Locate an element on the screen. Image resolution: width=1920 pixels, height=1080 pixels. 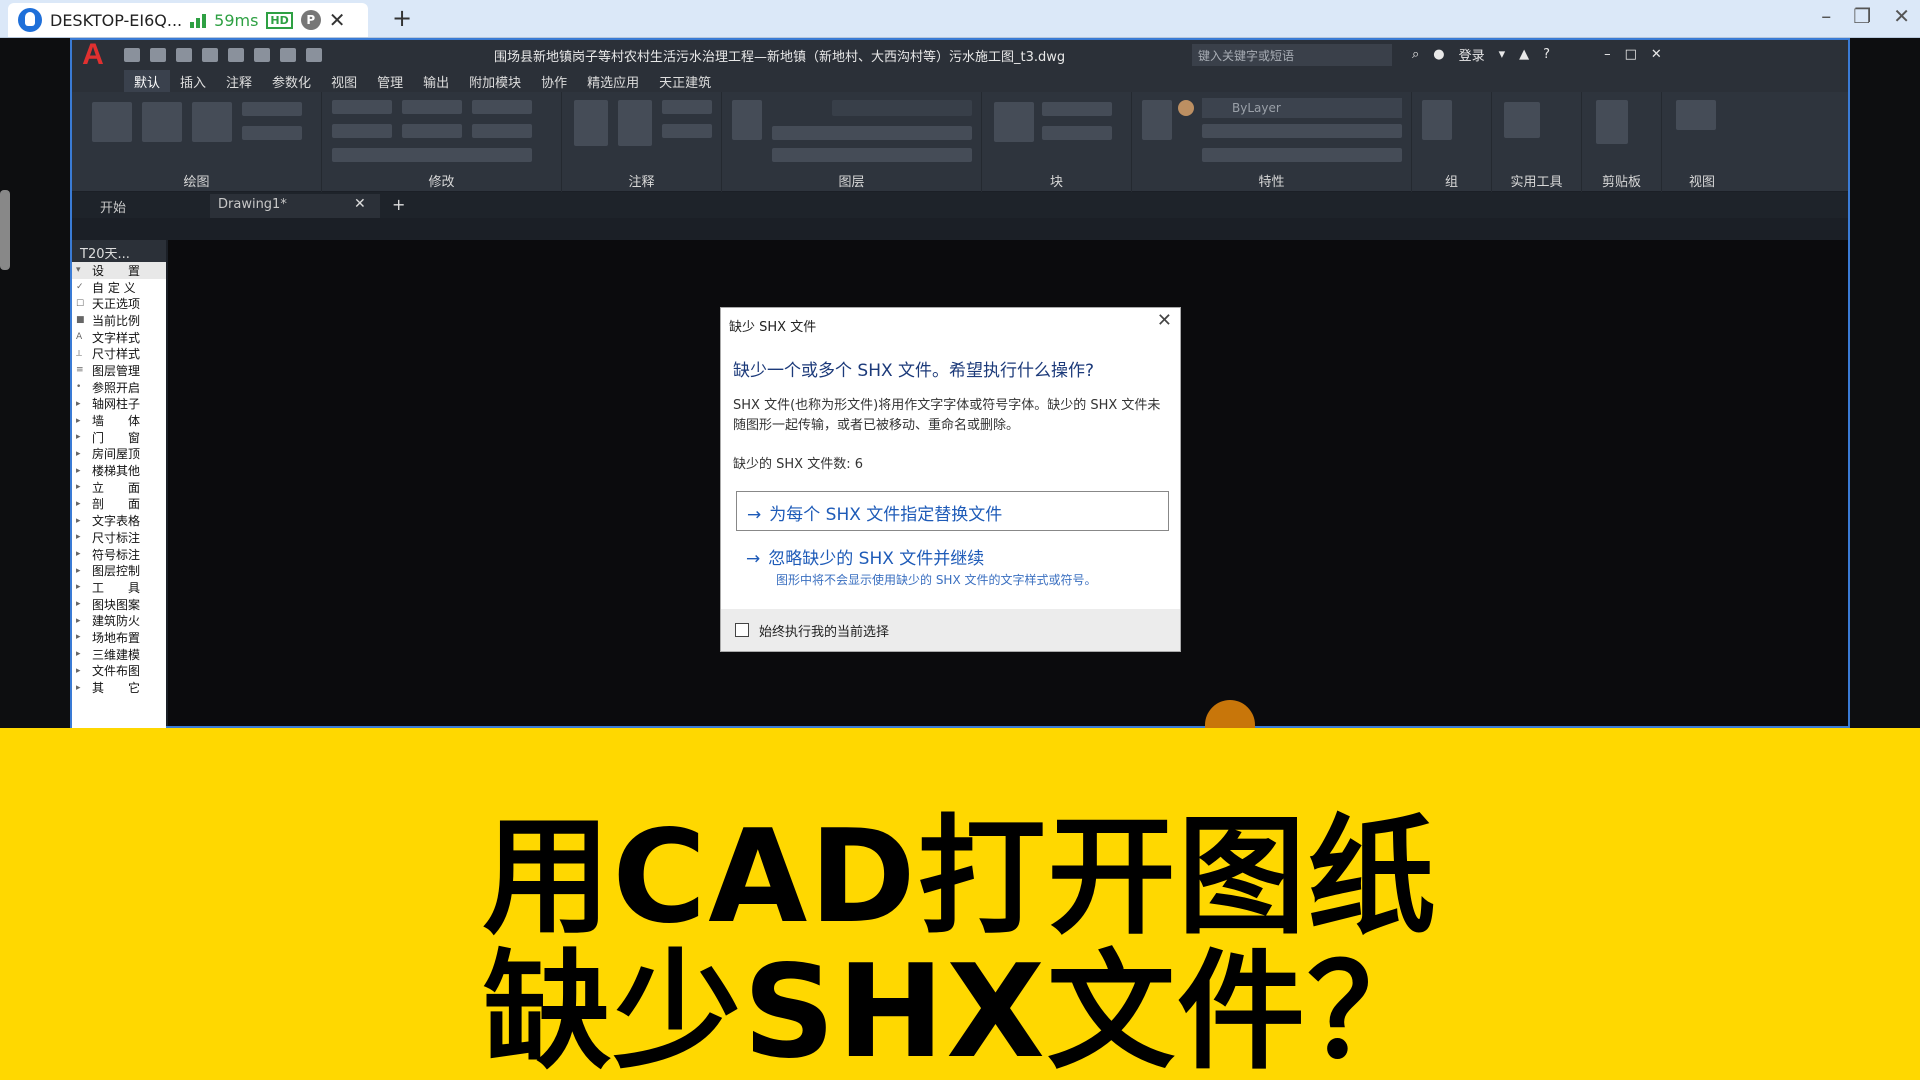
cad-minimize-icon: – is located at coordinates (1607, 54).